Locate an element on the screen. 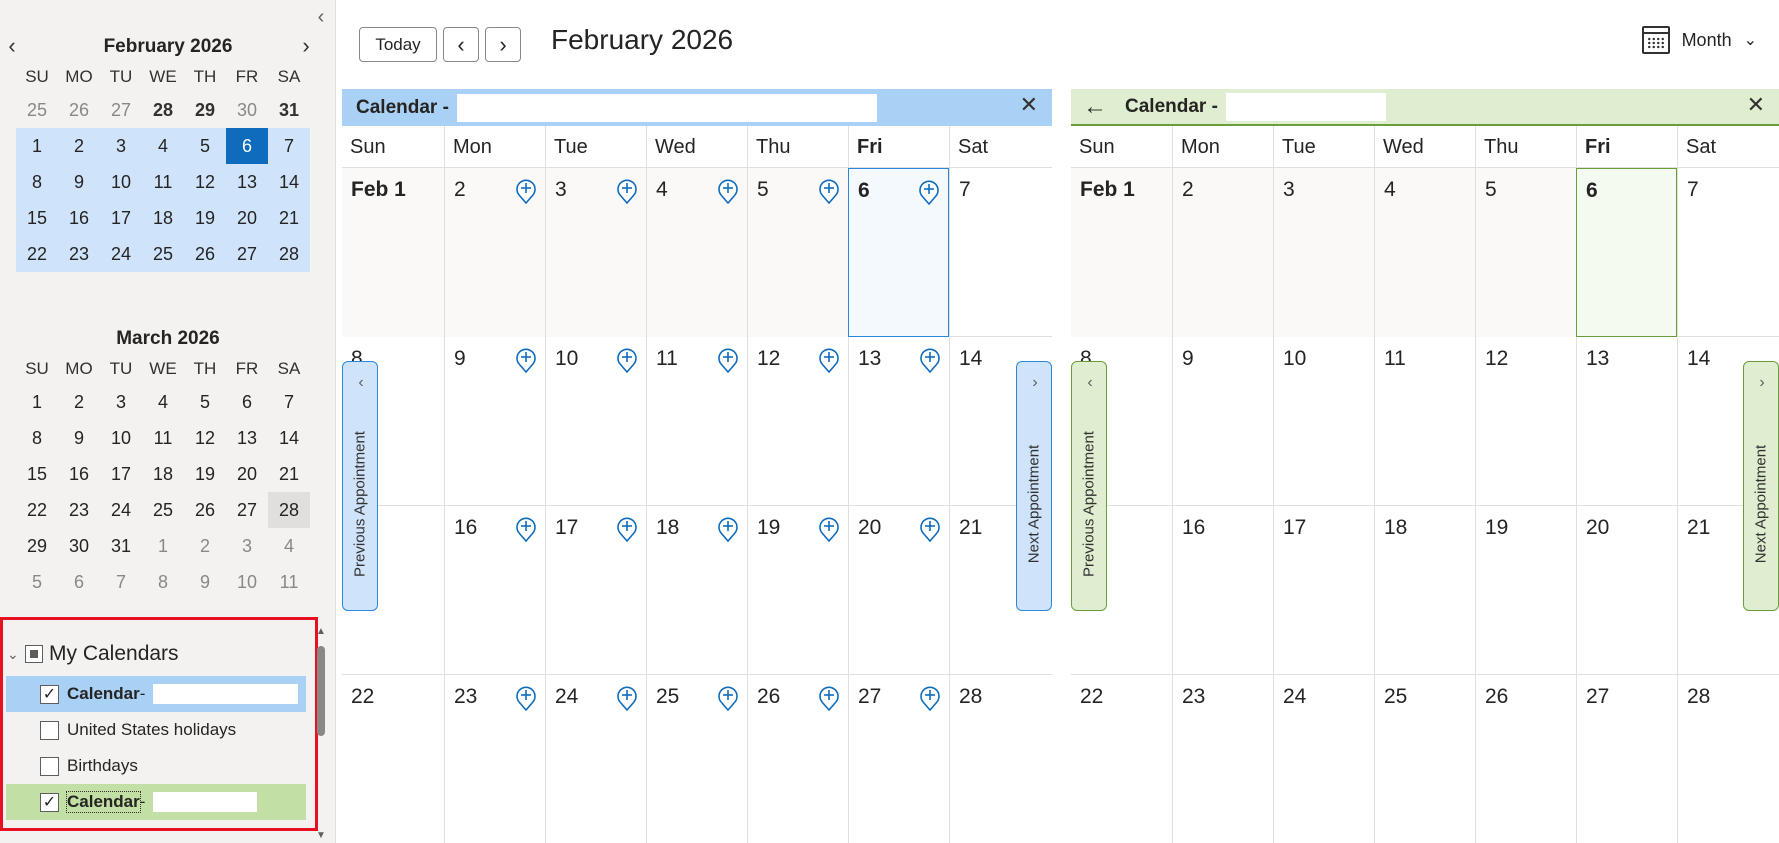  day-cell: 16 is located at coordinates (494, 590).